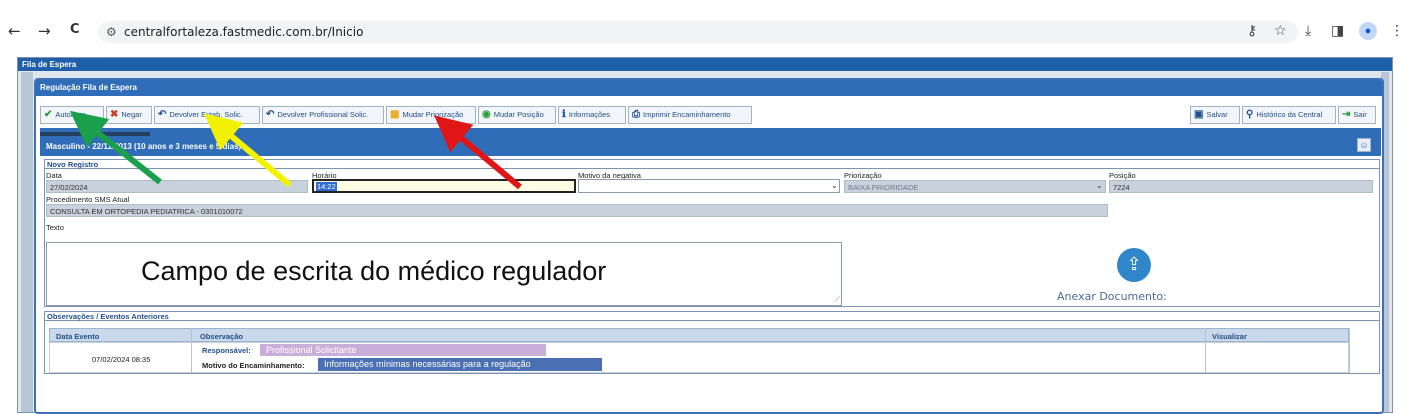 The width and height of the screenshot is (1410, 414). I want to click on reload-button: C, so click(75, 29).